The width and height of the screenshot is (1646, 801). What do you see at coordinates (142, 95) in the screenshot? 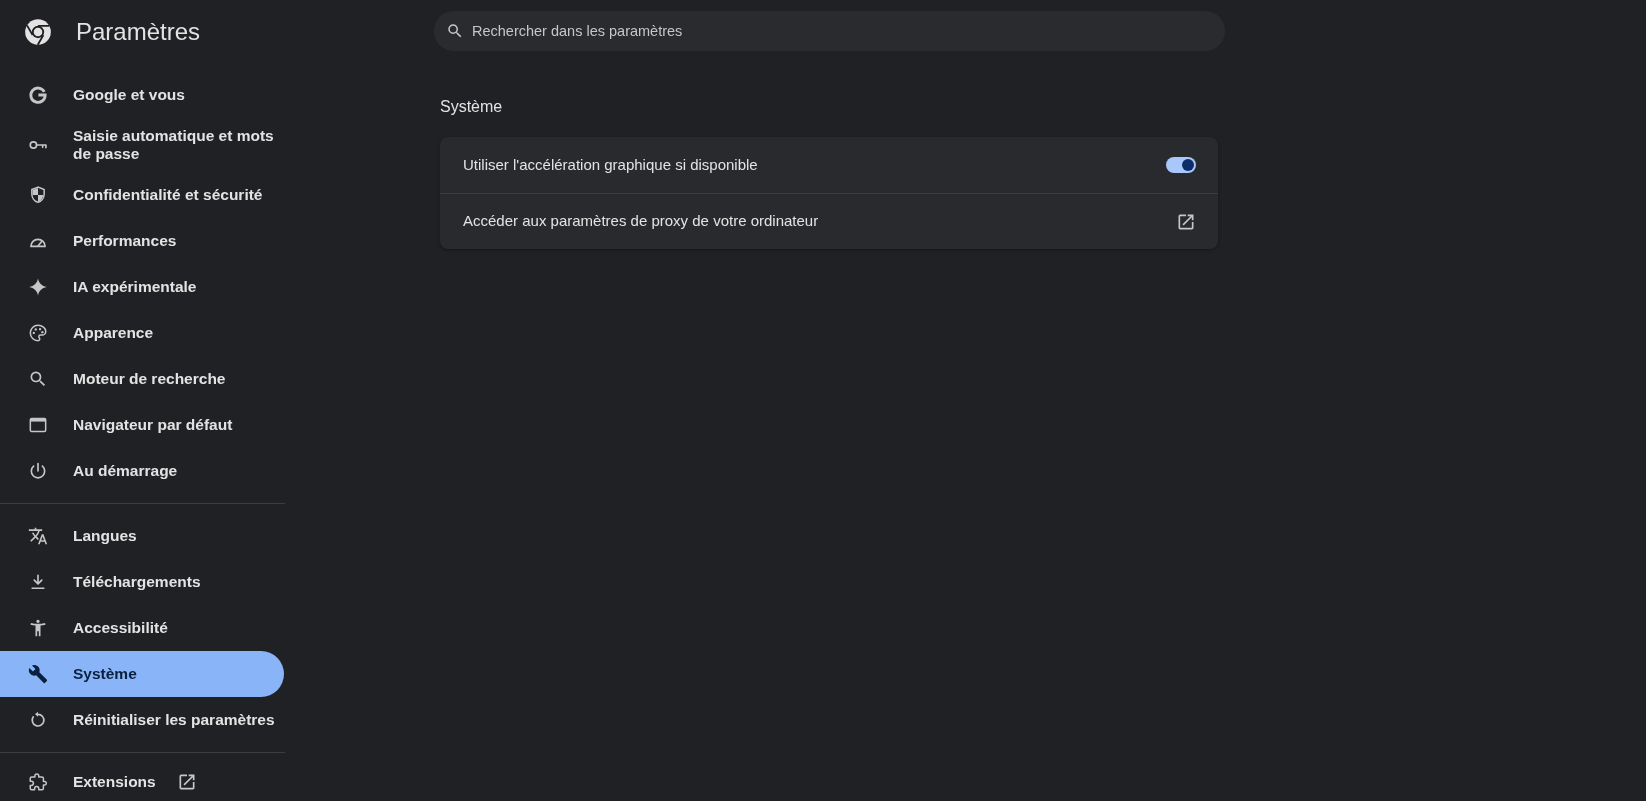
I see `sidebar-item: Google et vous` at bounding box center [142, 95].